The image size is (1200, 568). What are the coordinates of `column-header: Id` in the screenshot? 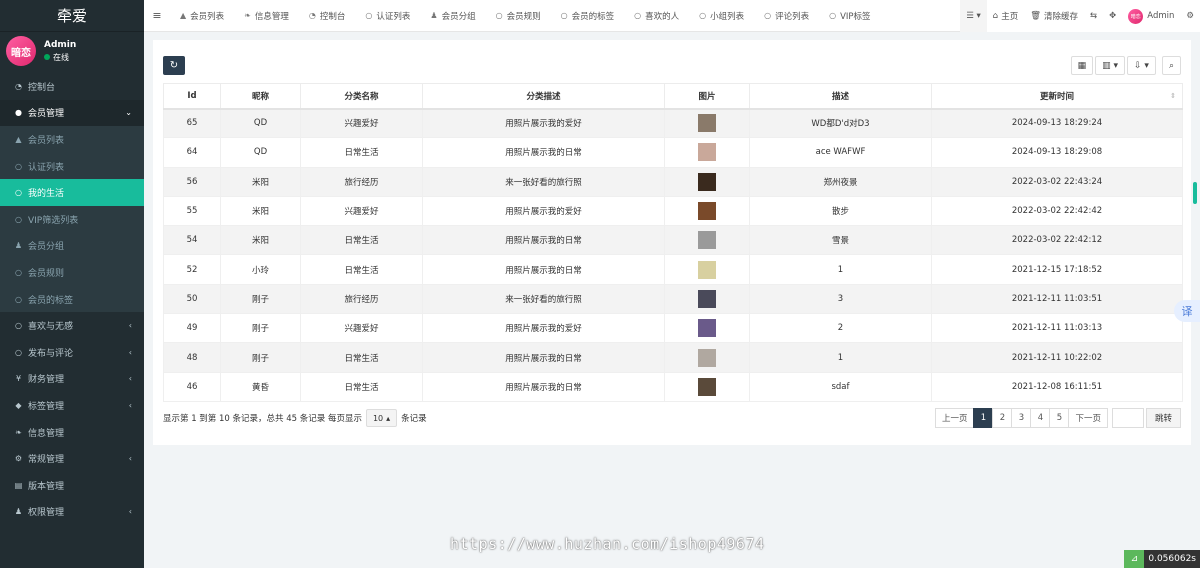 It's located at (192, 96).